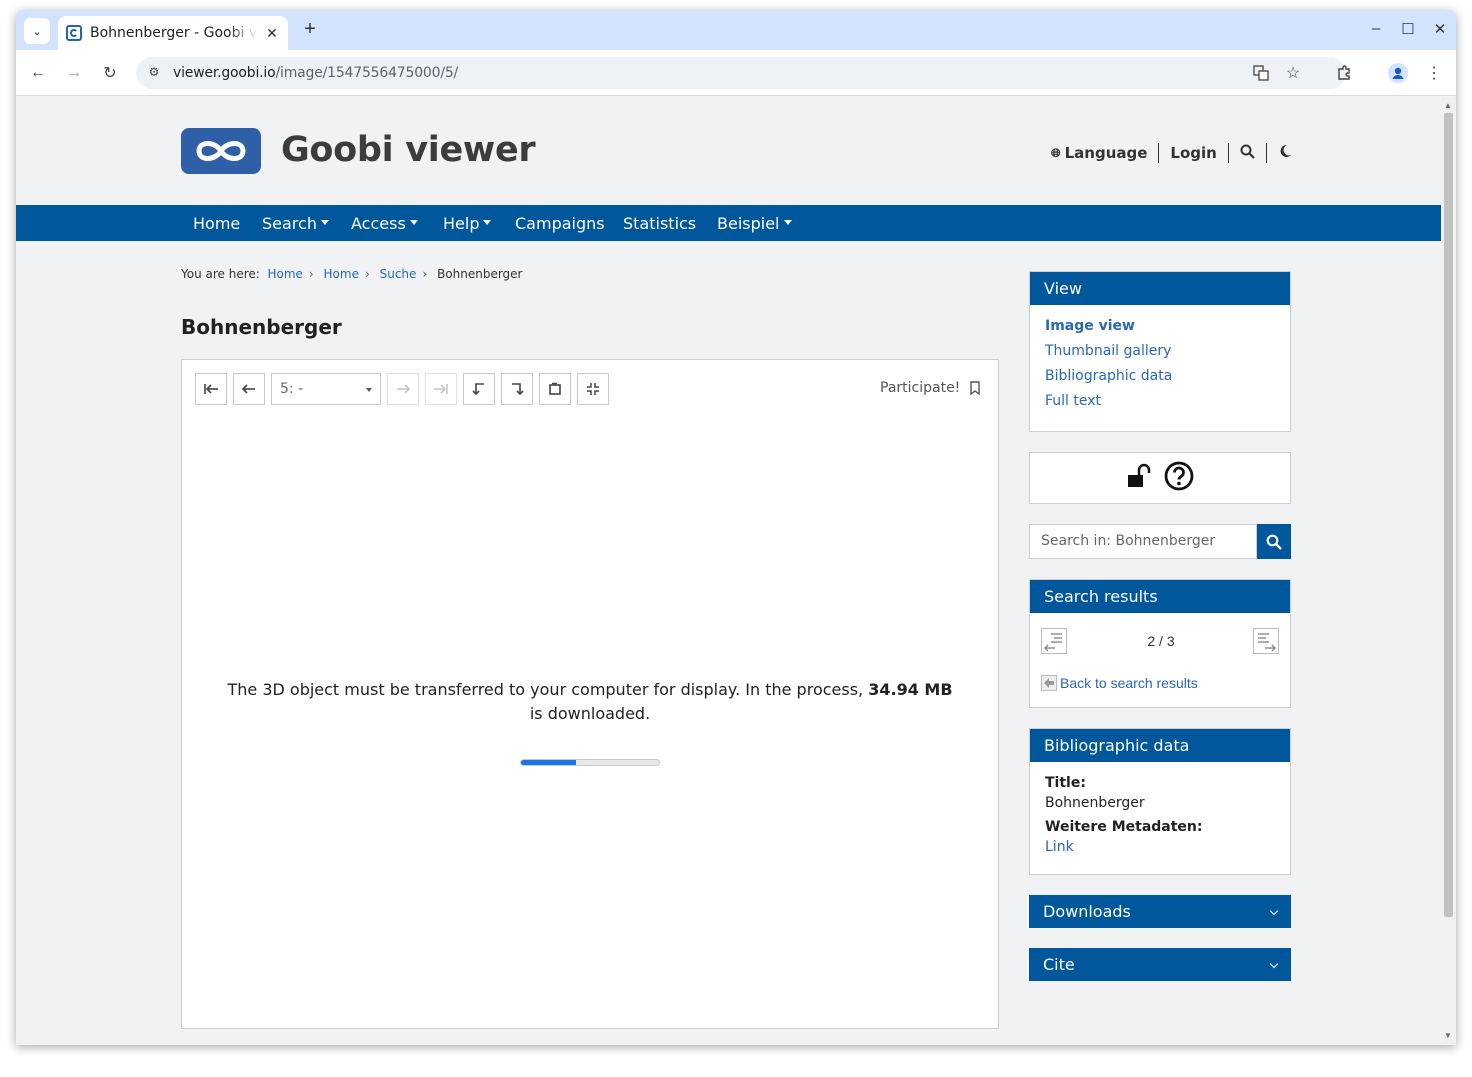  Describe the element at coordinates (384, 223) in the screenshot. I see `nav-access: Access` at that location.